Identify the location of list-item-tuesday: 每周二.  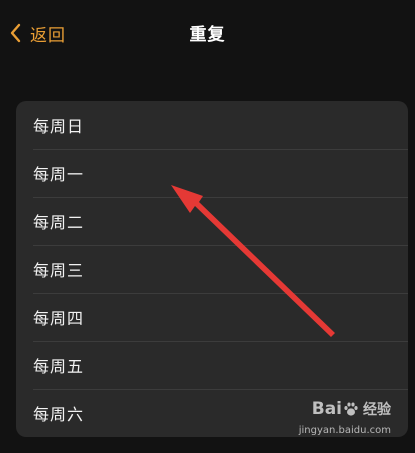
(212, 221).